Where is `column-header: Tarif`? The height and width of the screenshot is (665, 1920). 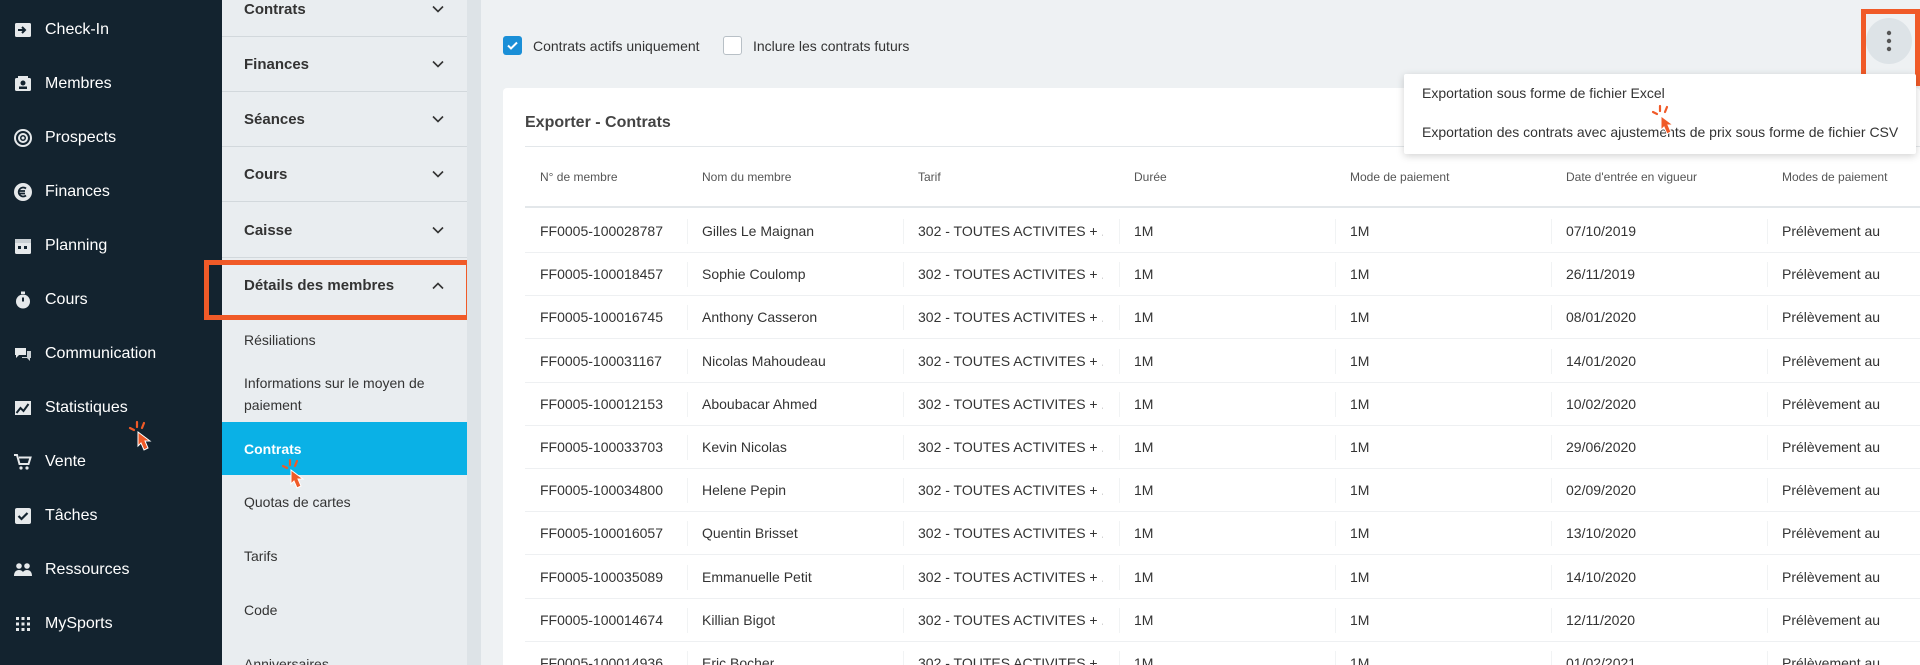
column-header: Tarif is located at coordinates (929, 177).